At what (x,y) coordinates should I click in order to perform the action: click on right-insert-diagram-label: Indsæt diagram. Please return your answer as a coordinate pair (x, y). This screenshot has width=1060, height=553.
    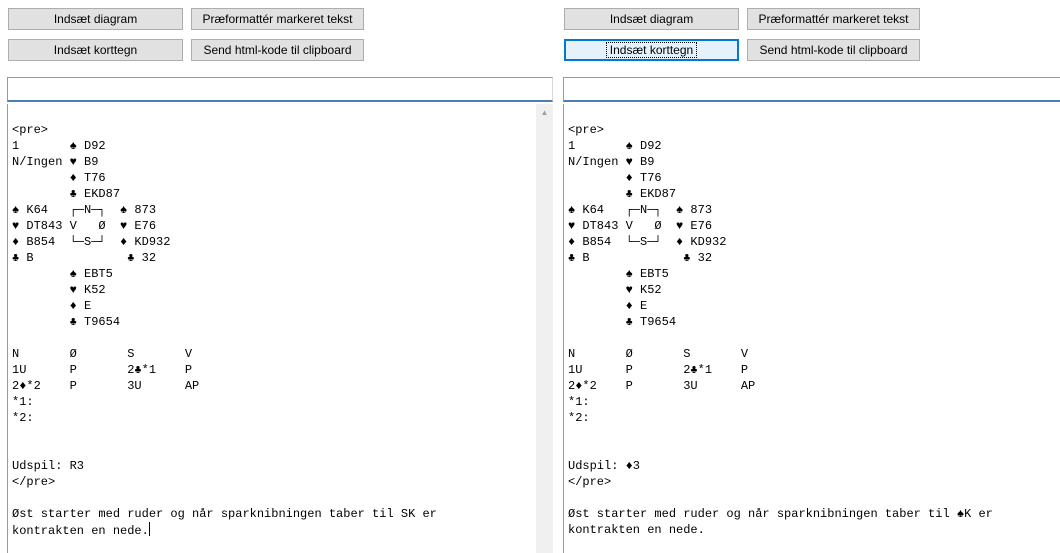
    Looking at the image, I should click on (651, 19).